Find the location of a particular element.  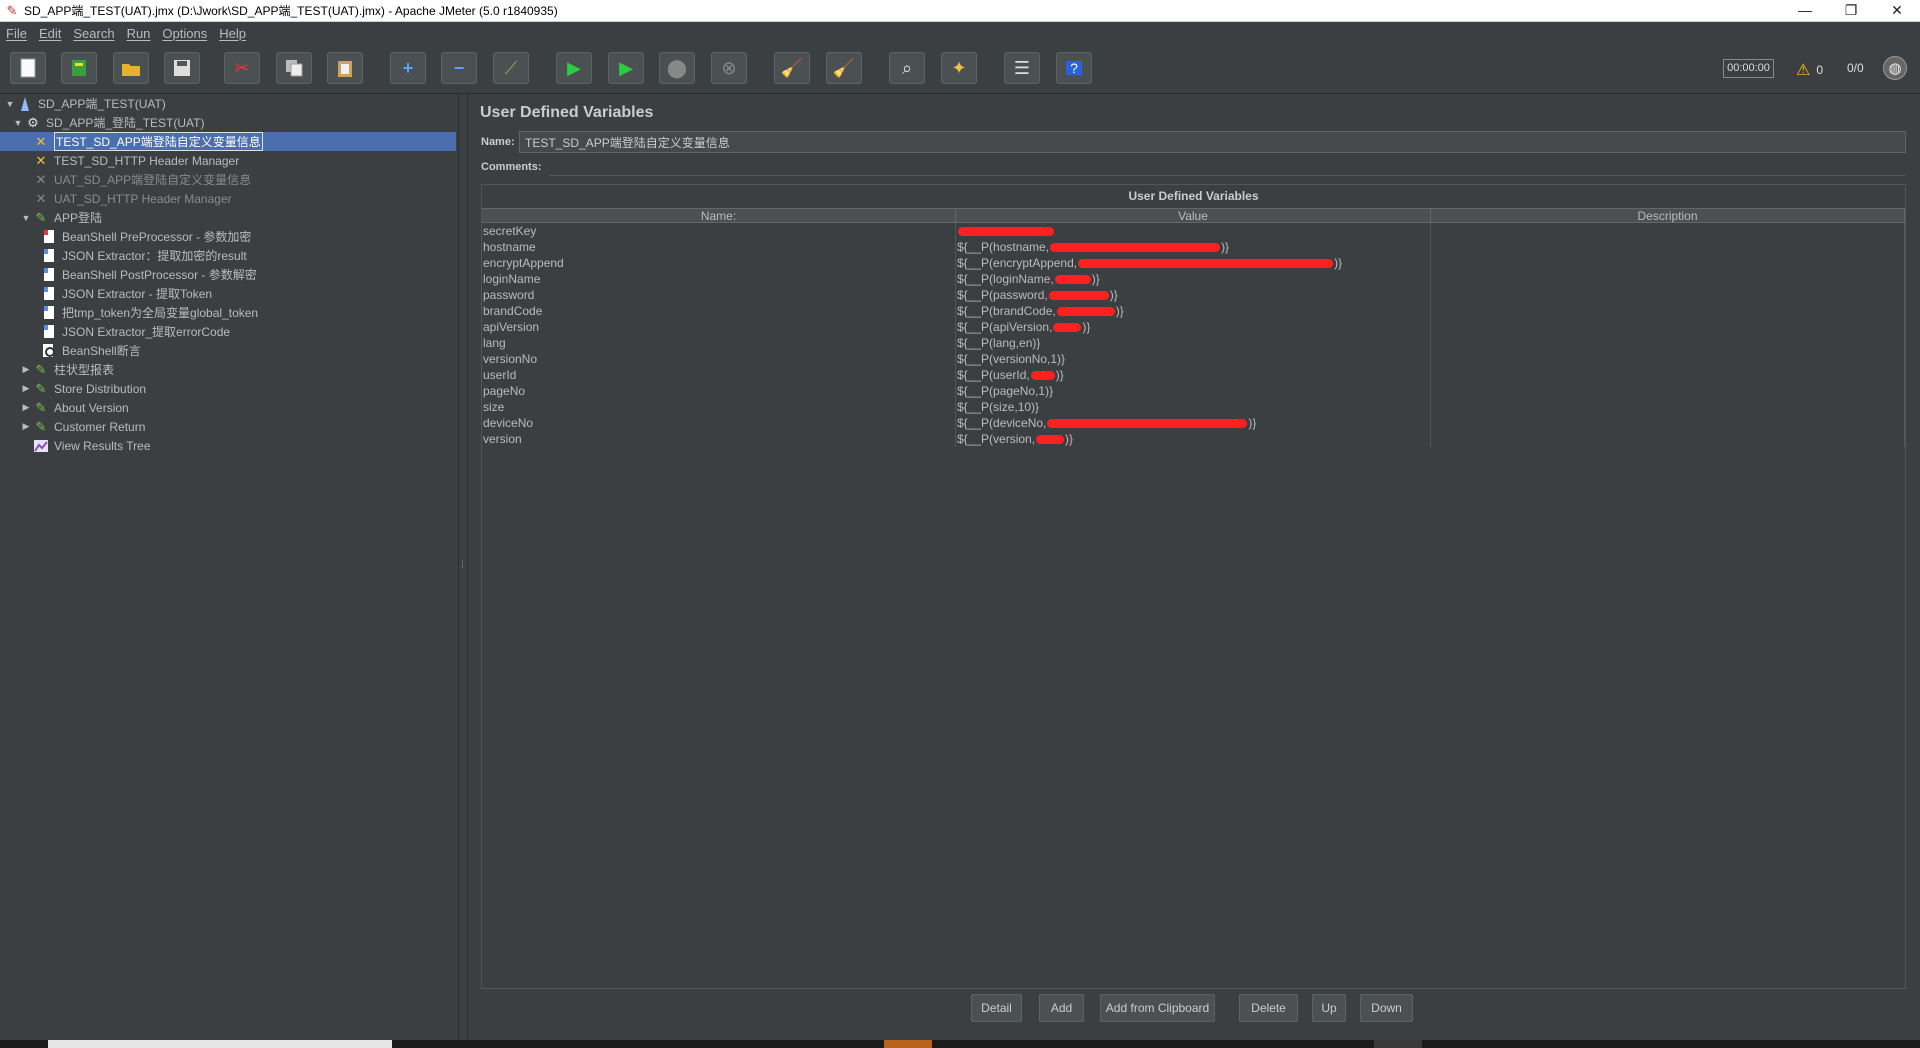

variable-value-cell: ${__P(lang,en)} is located at coordinates (1193, 343).